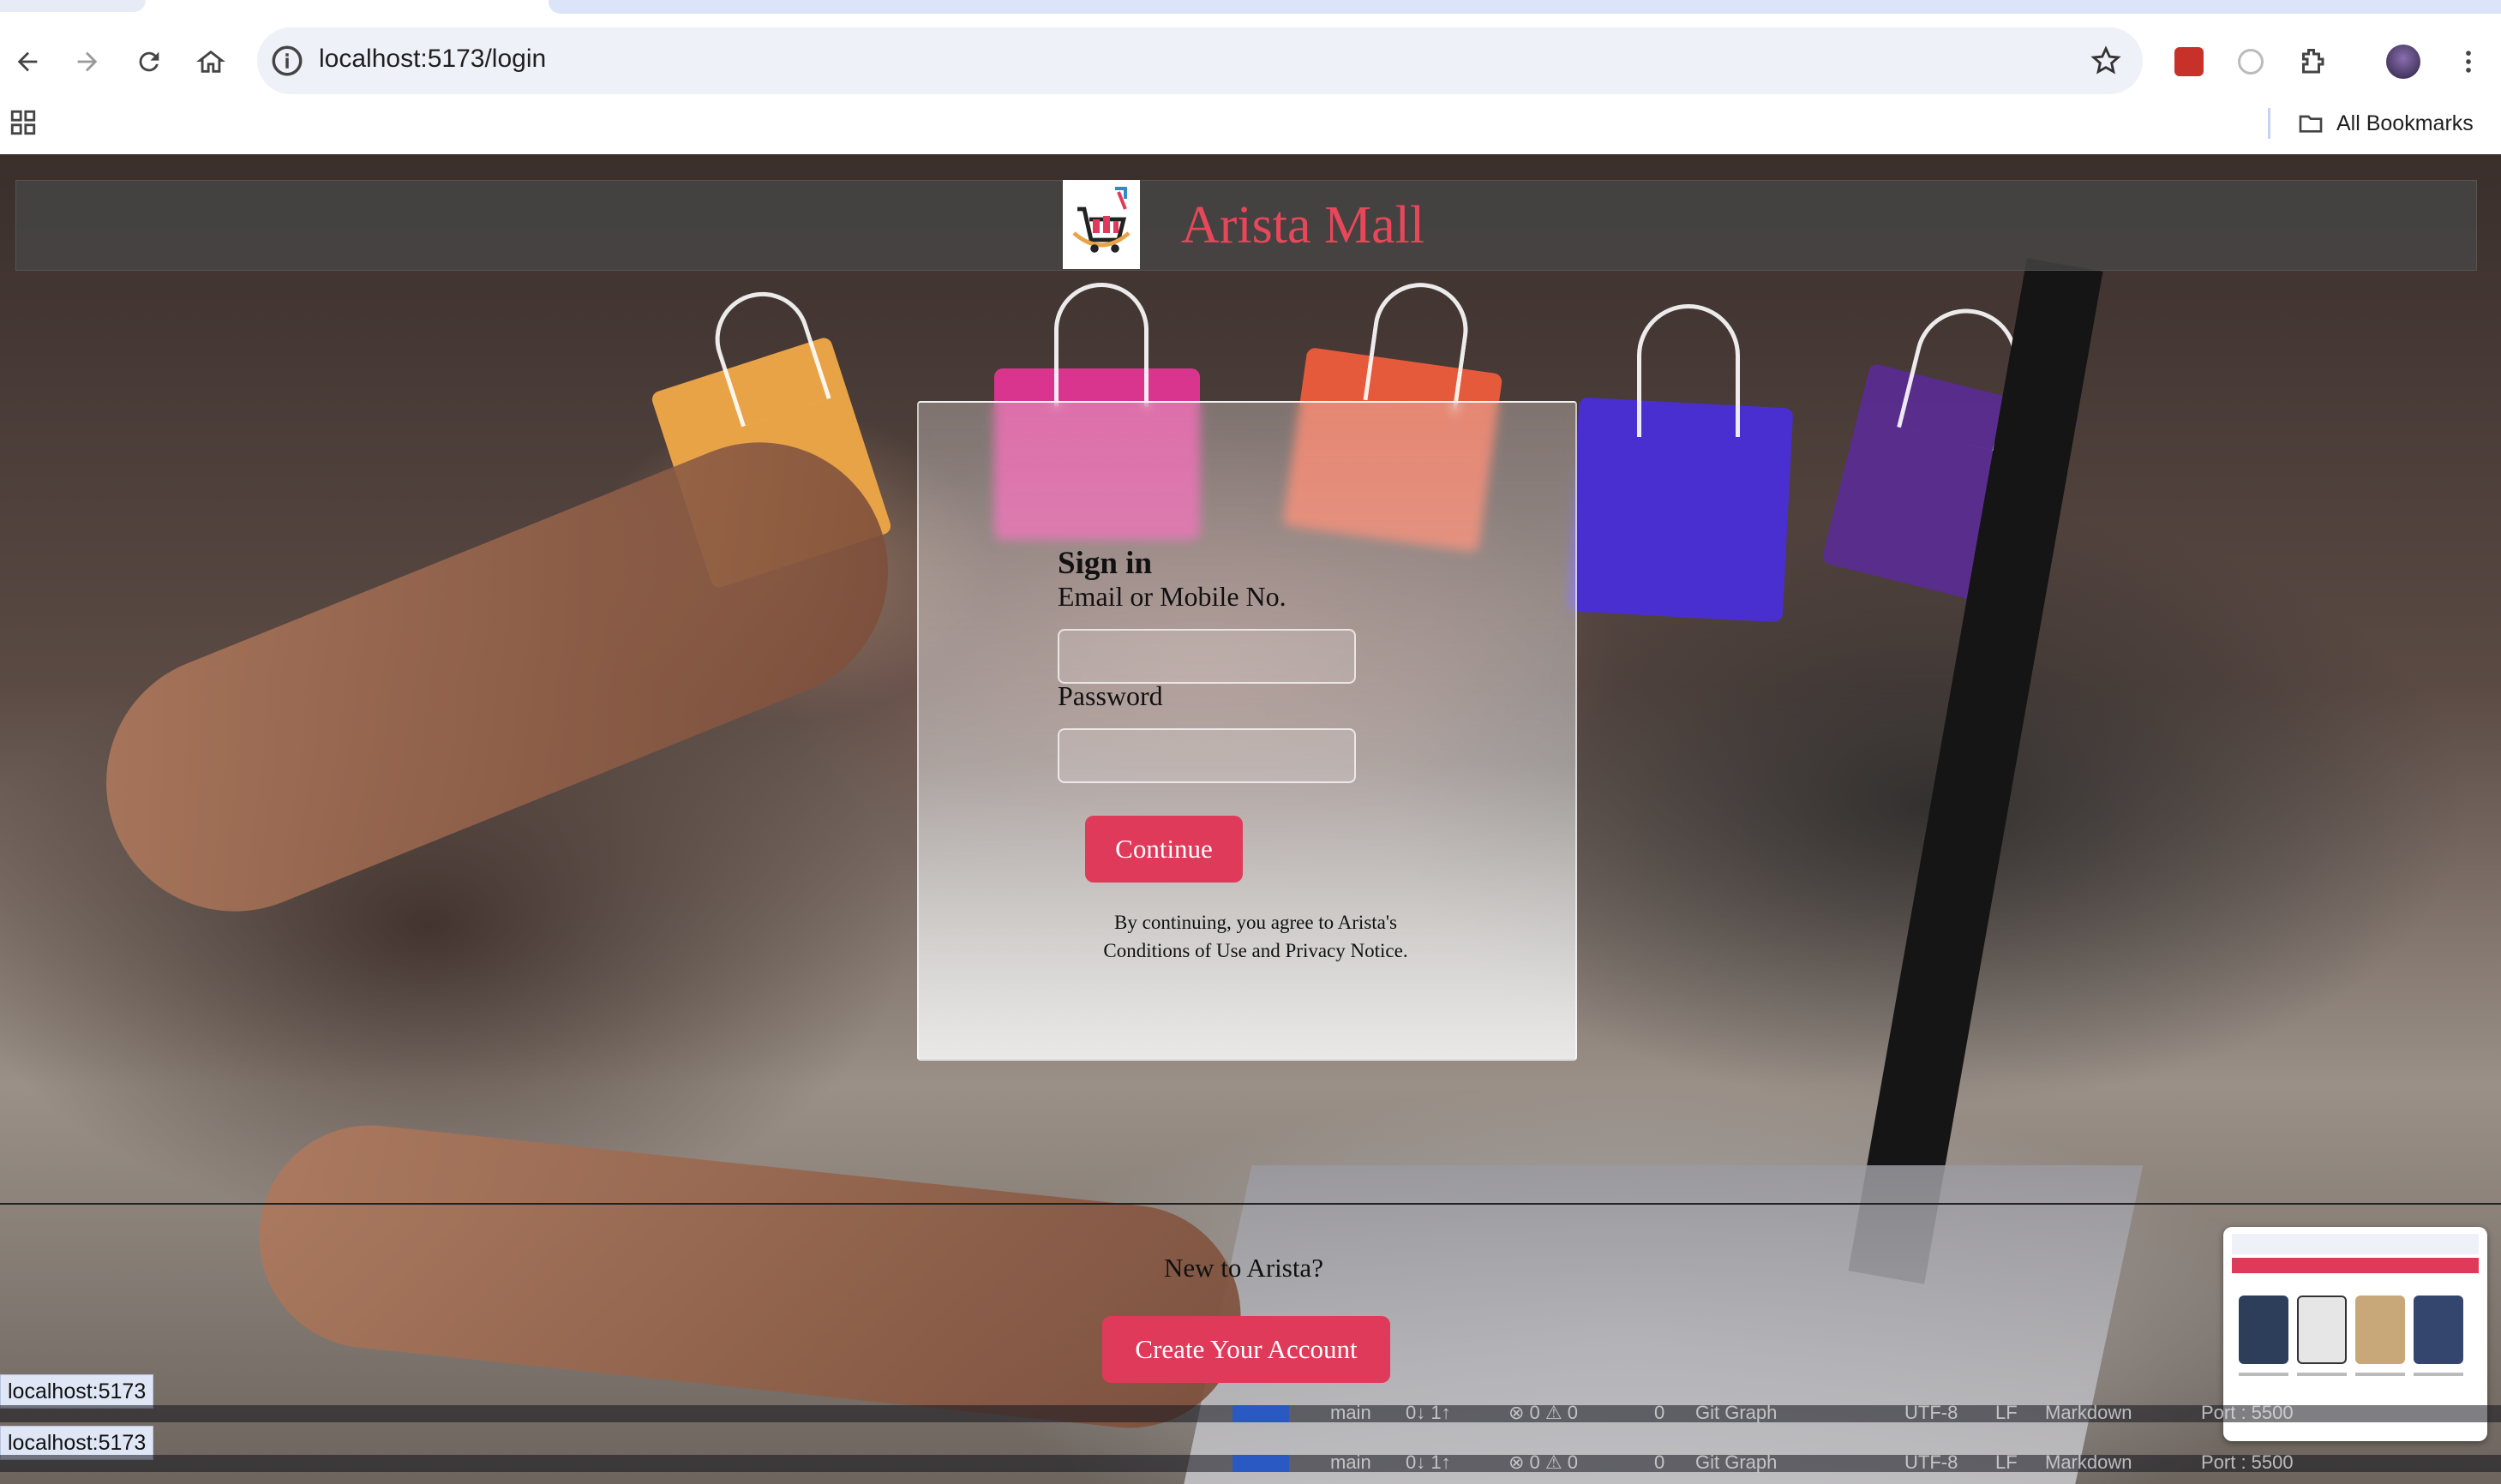 This screenshot has width=2501, height=1484. I want to click on arrow-right-icon, so click(87, 62).